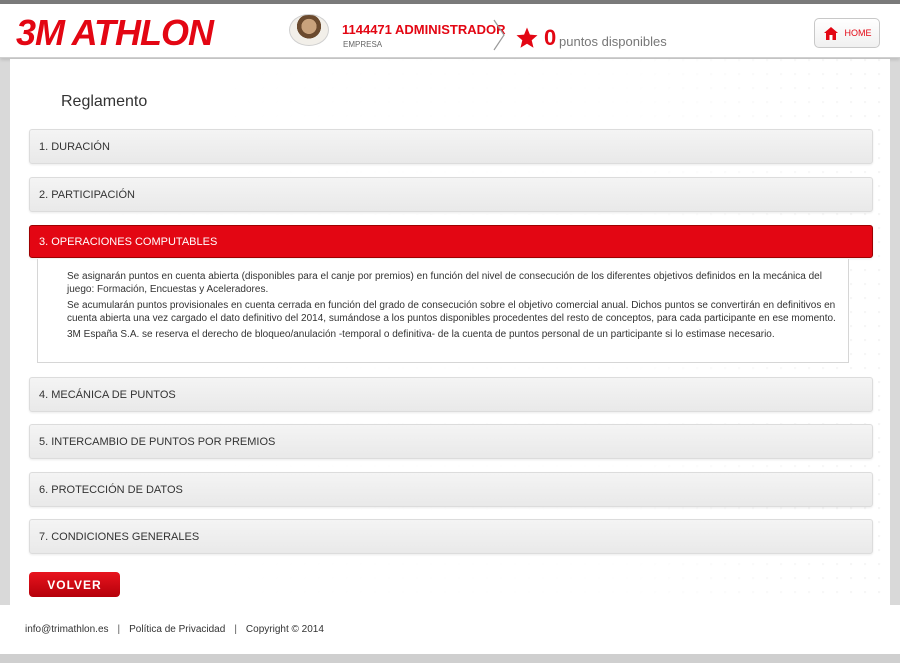 This screenshot has width=900, height=663. I want to click on points-label: puntos disponibles, so click(613, 41).